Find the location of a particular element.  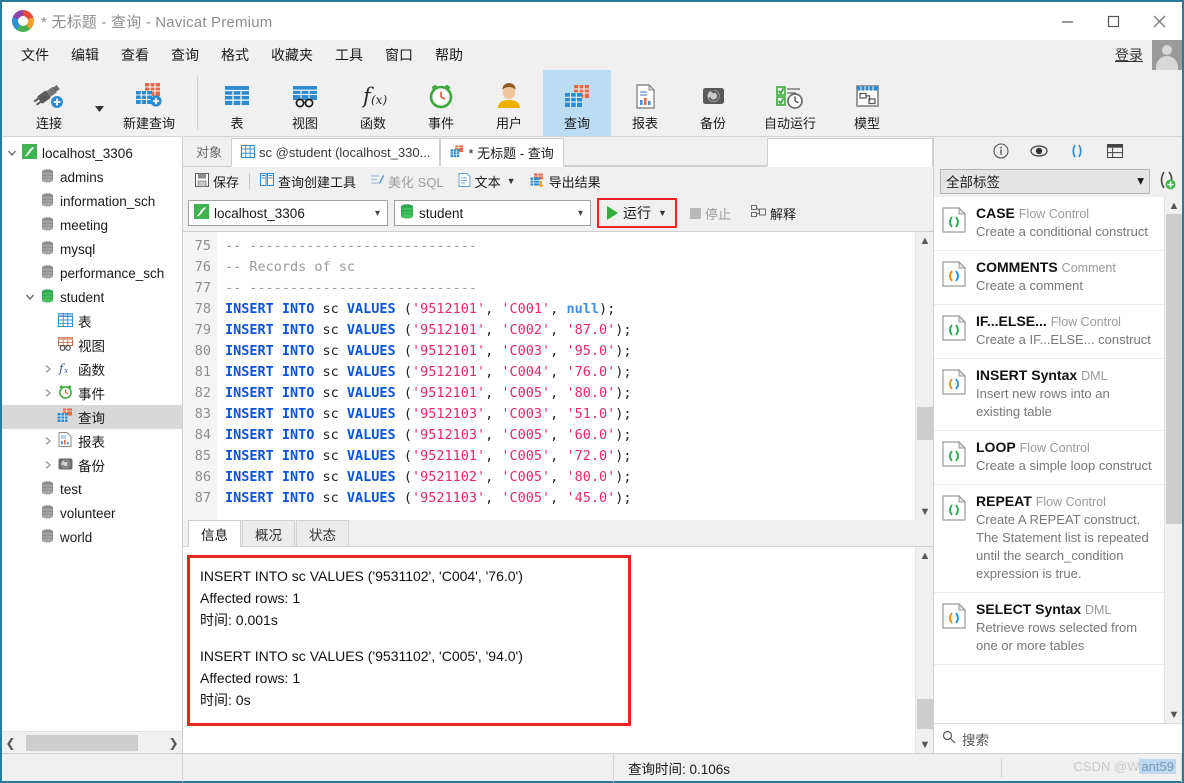

menu-format: 格式 is located at coordinates (235, 55).